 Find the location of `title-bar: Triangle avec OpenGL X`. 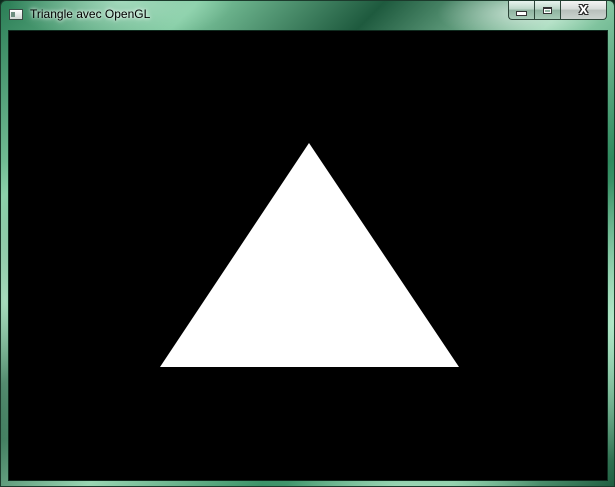

title-bar: Triangle avec OpenGL X is located at coordinates (307, 15).